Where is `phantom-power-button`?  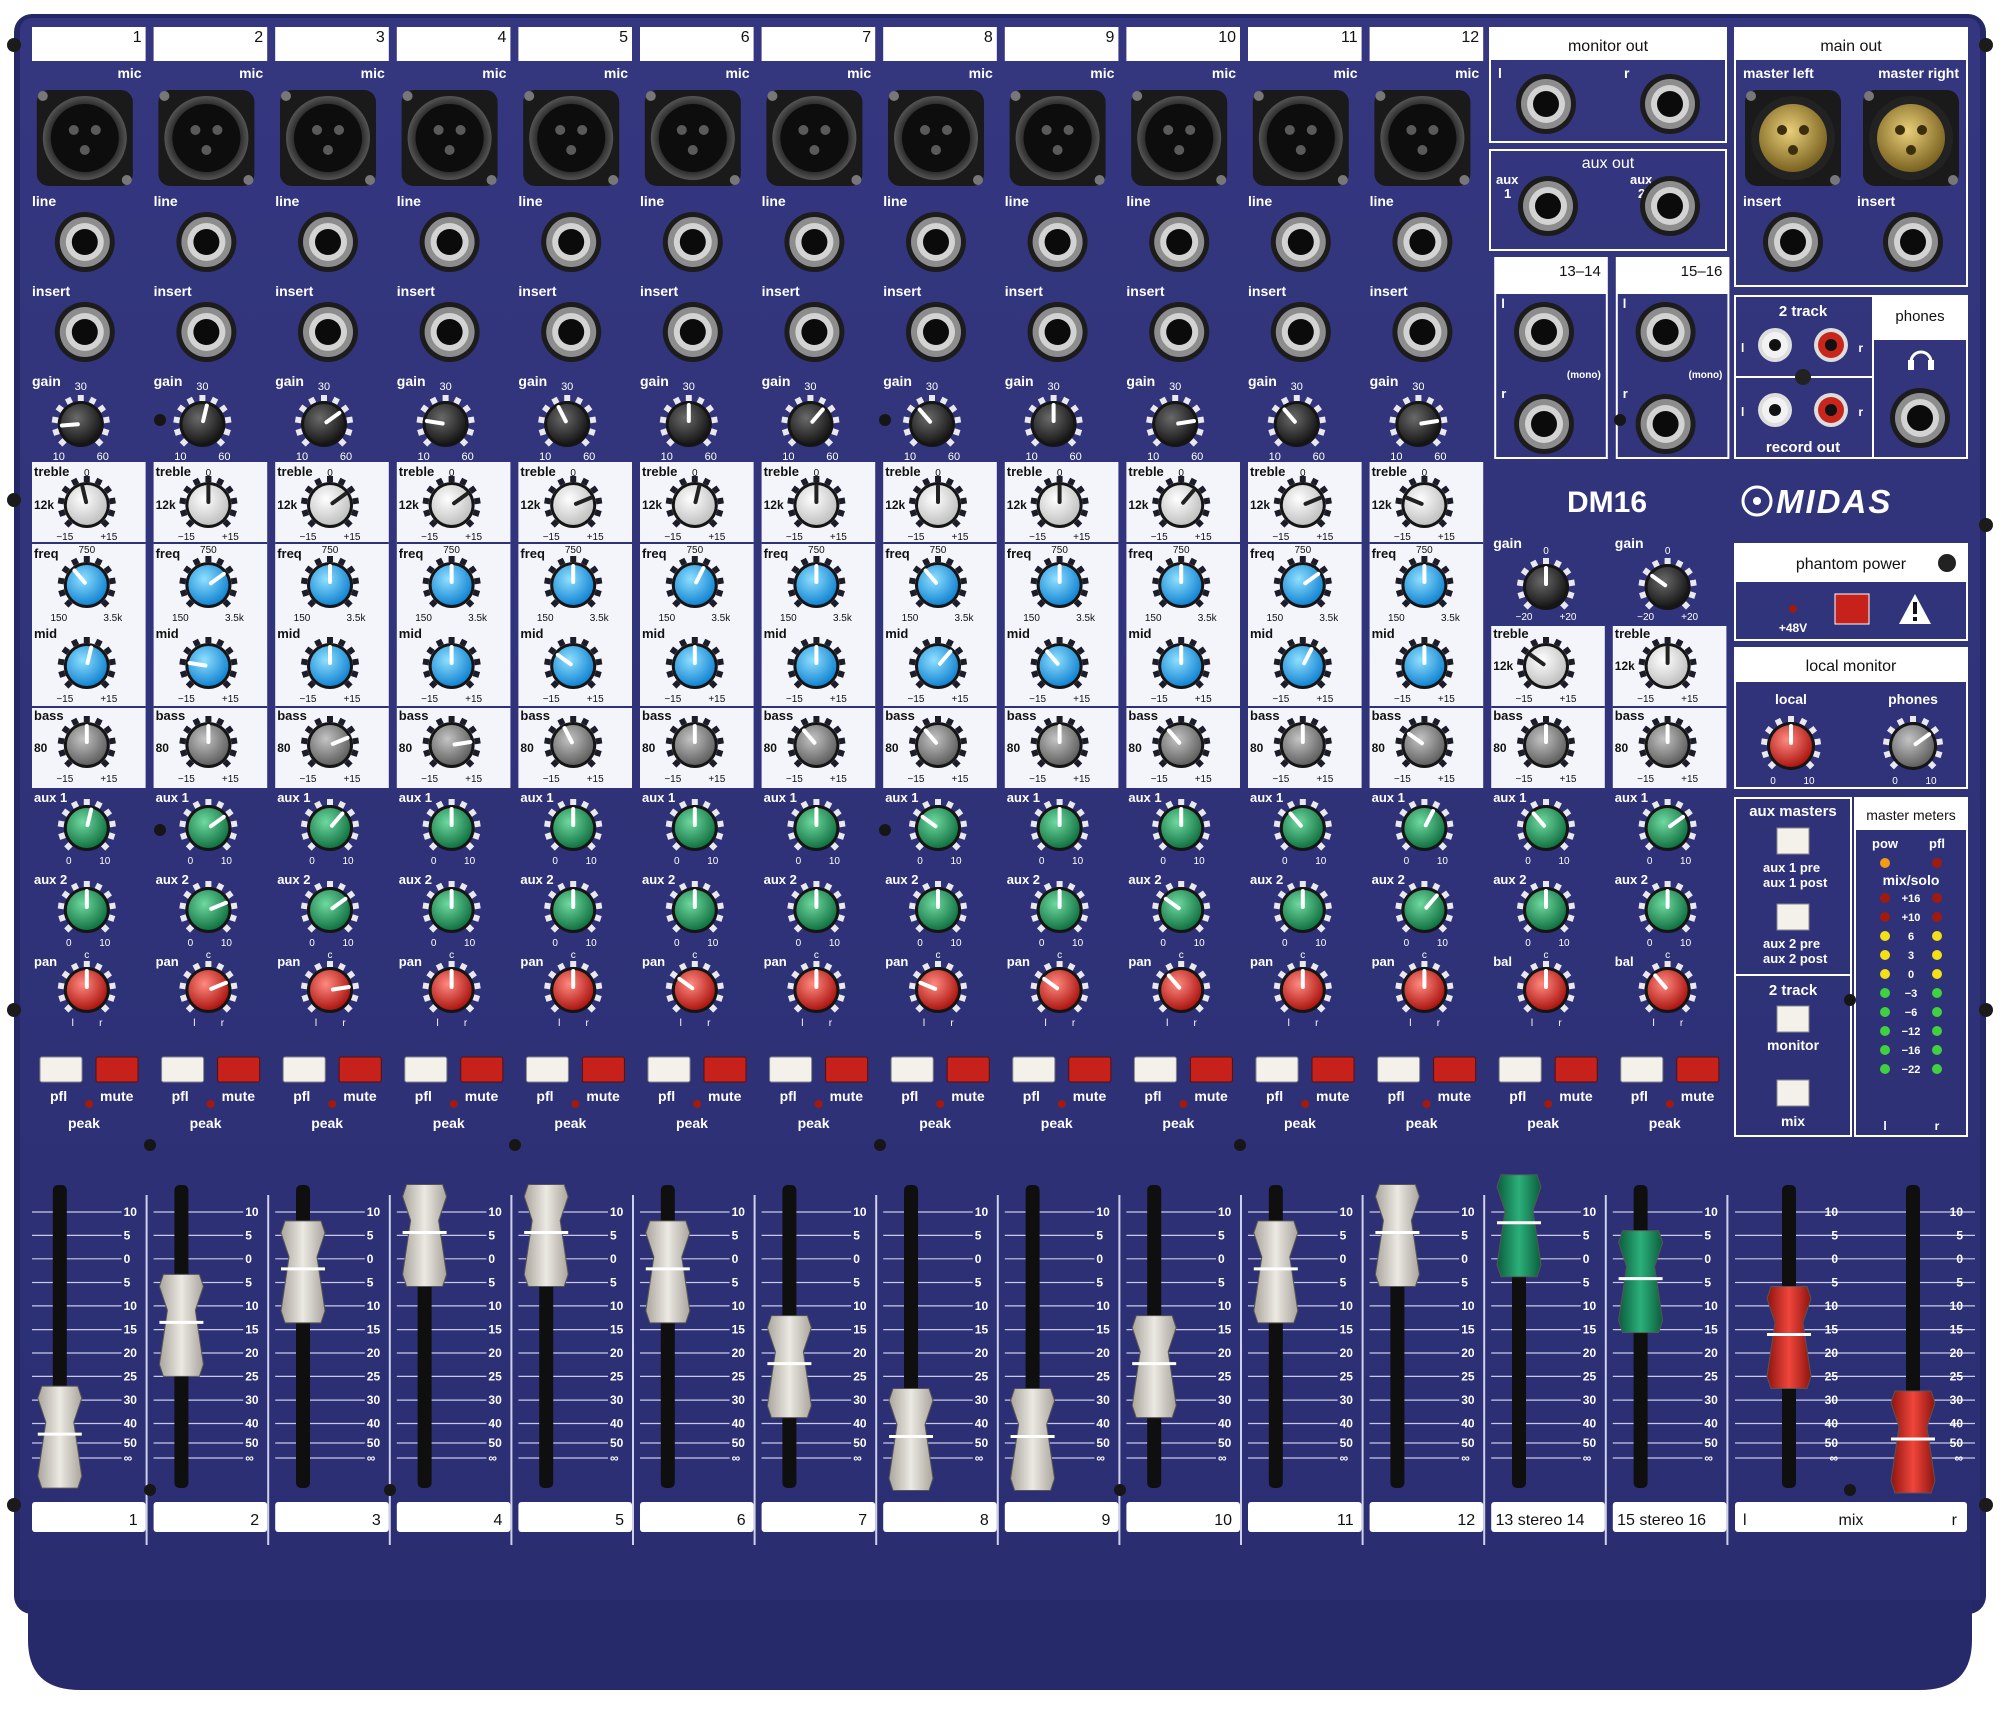 phantom-power-button is located at coordinates (1852, 609).